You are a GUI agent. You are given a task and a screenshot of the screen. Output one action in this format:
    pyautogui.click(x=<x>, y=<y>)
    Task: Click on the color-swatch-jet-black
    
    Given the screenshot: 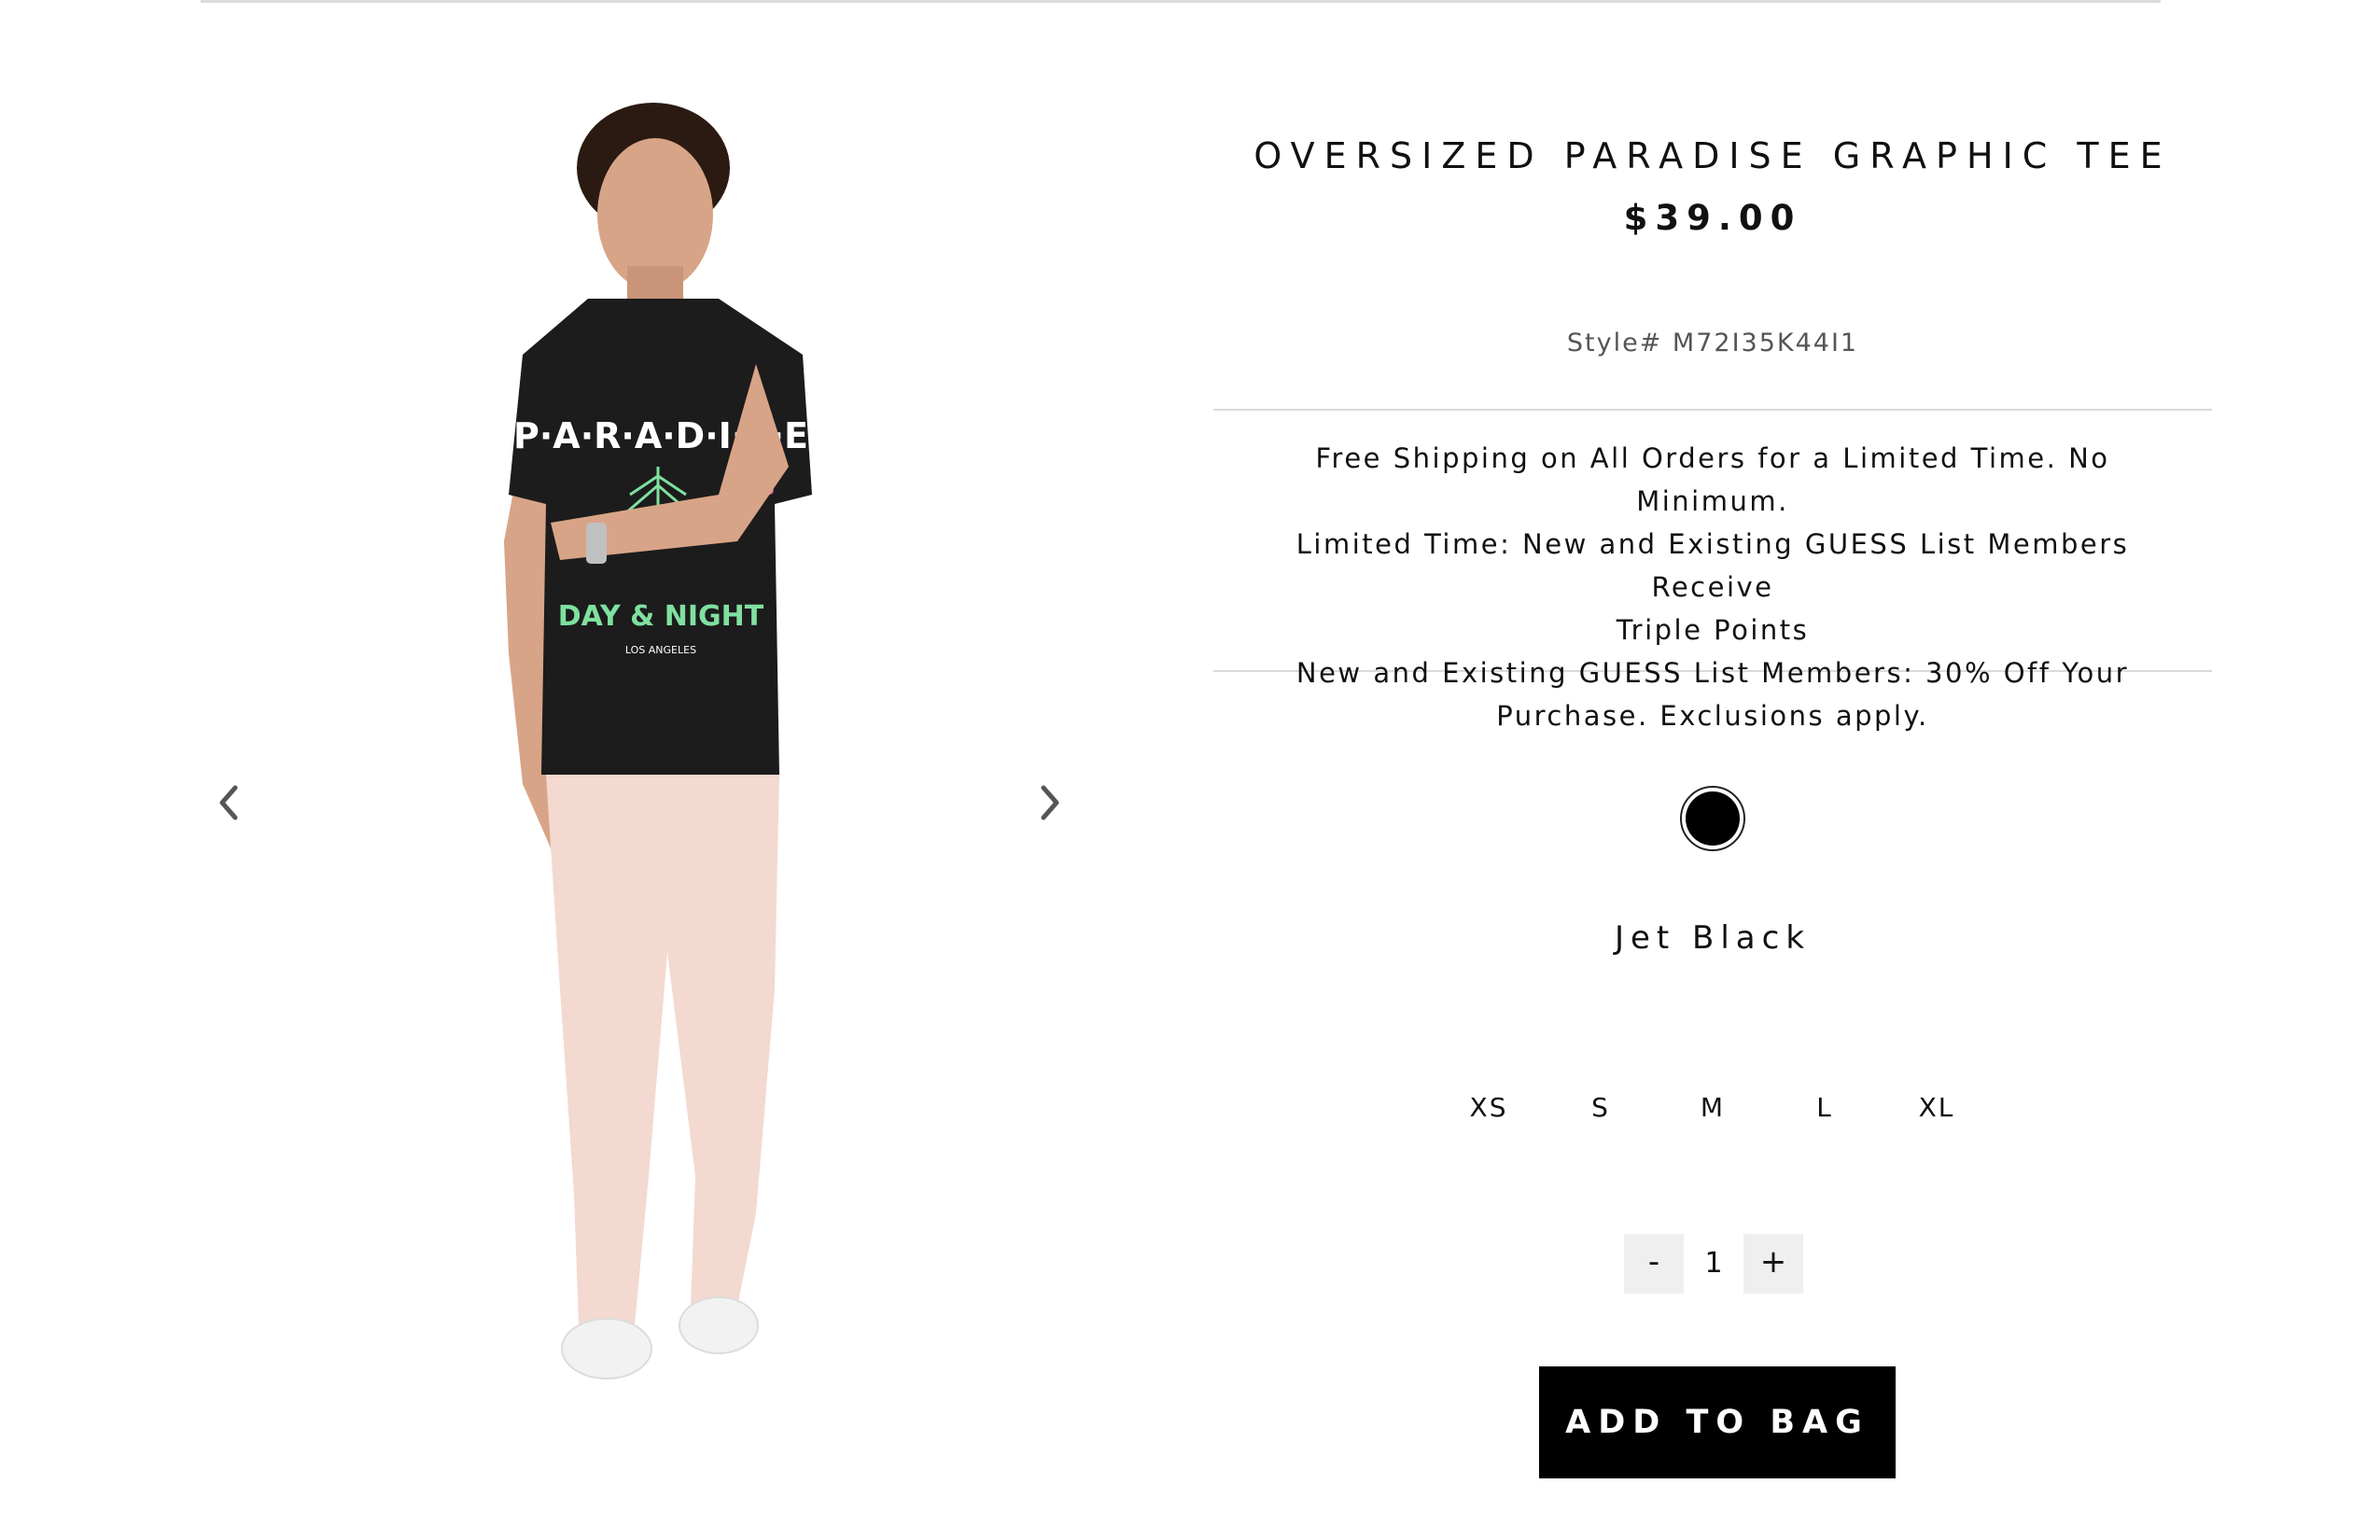 What is the action you would take?
    pyautogui.click(x=1712, y=818)
    